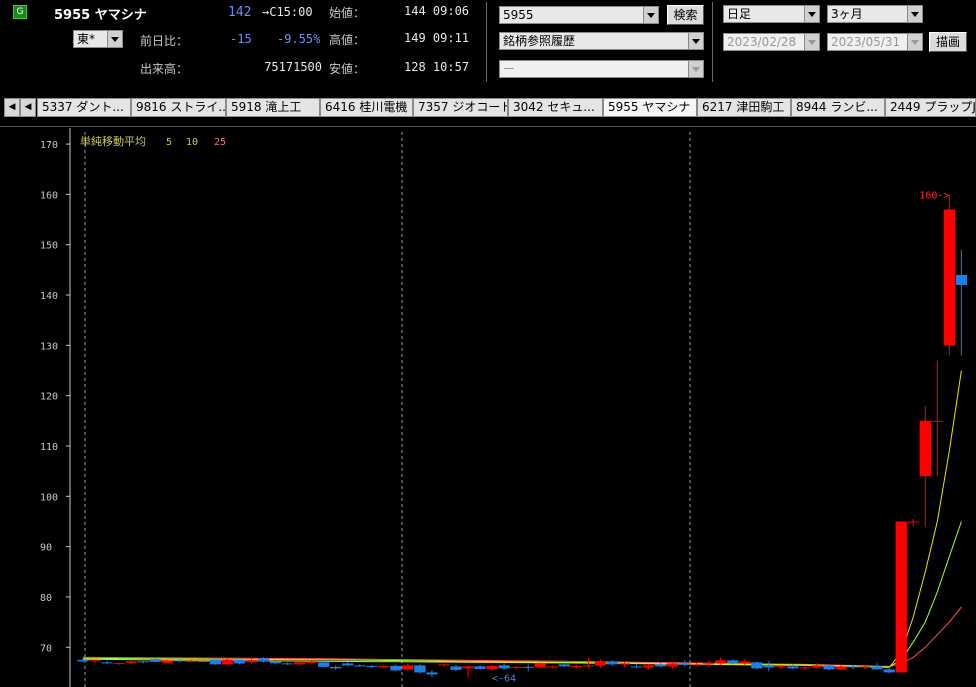 This screenshot has width=976, height=687. I want to click on ma25-line, so click(522, 636).